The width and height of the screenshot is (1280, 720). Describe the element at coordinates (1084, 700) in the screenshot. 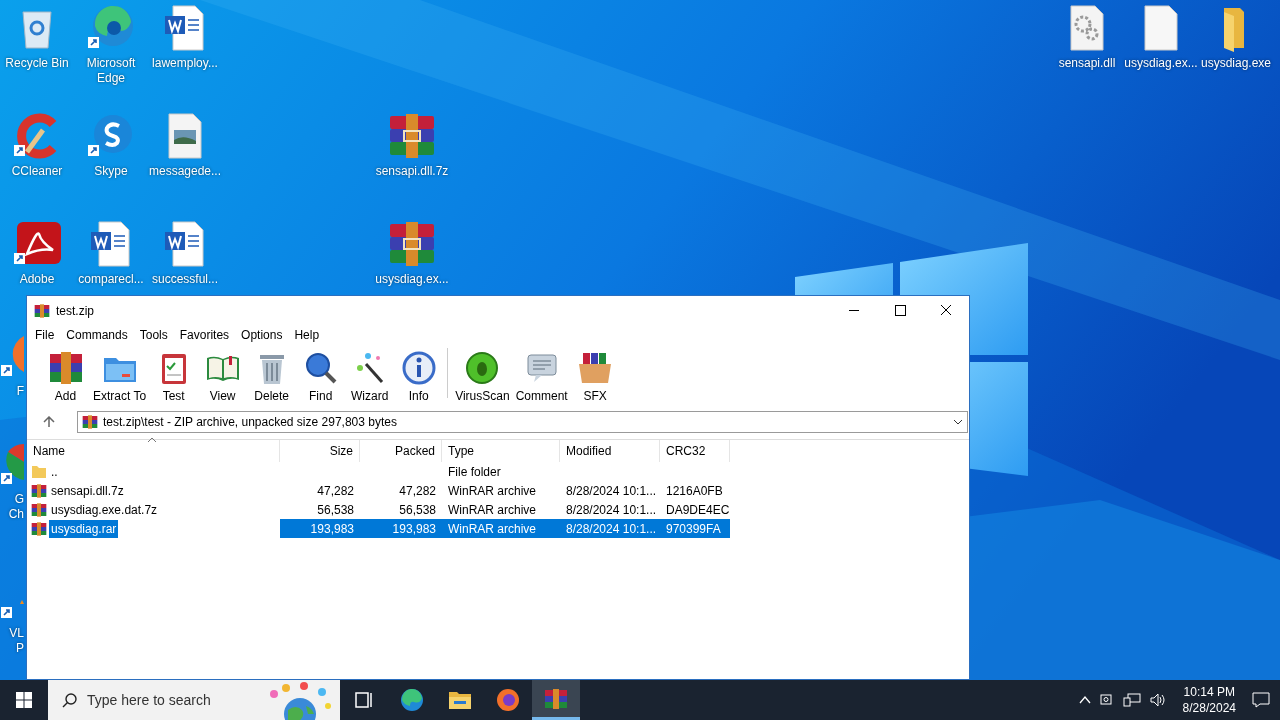

I see `chevron-up-icon` at that location.